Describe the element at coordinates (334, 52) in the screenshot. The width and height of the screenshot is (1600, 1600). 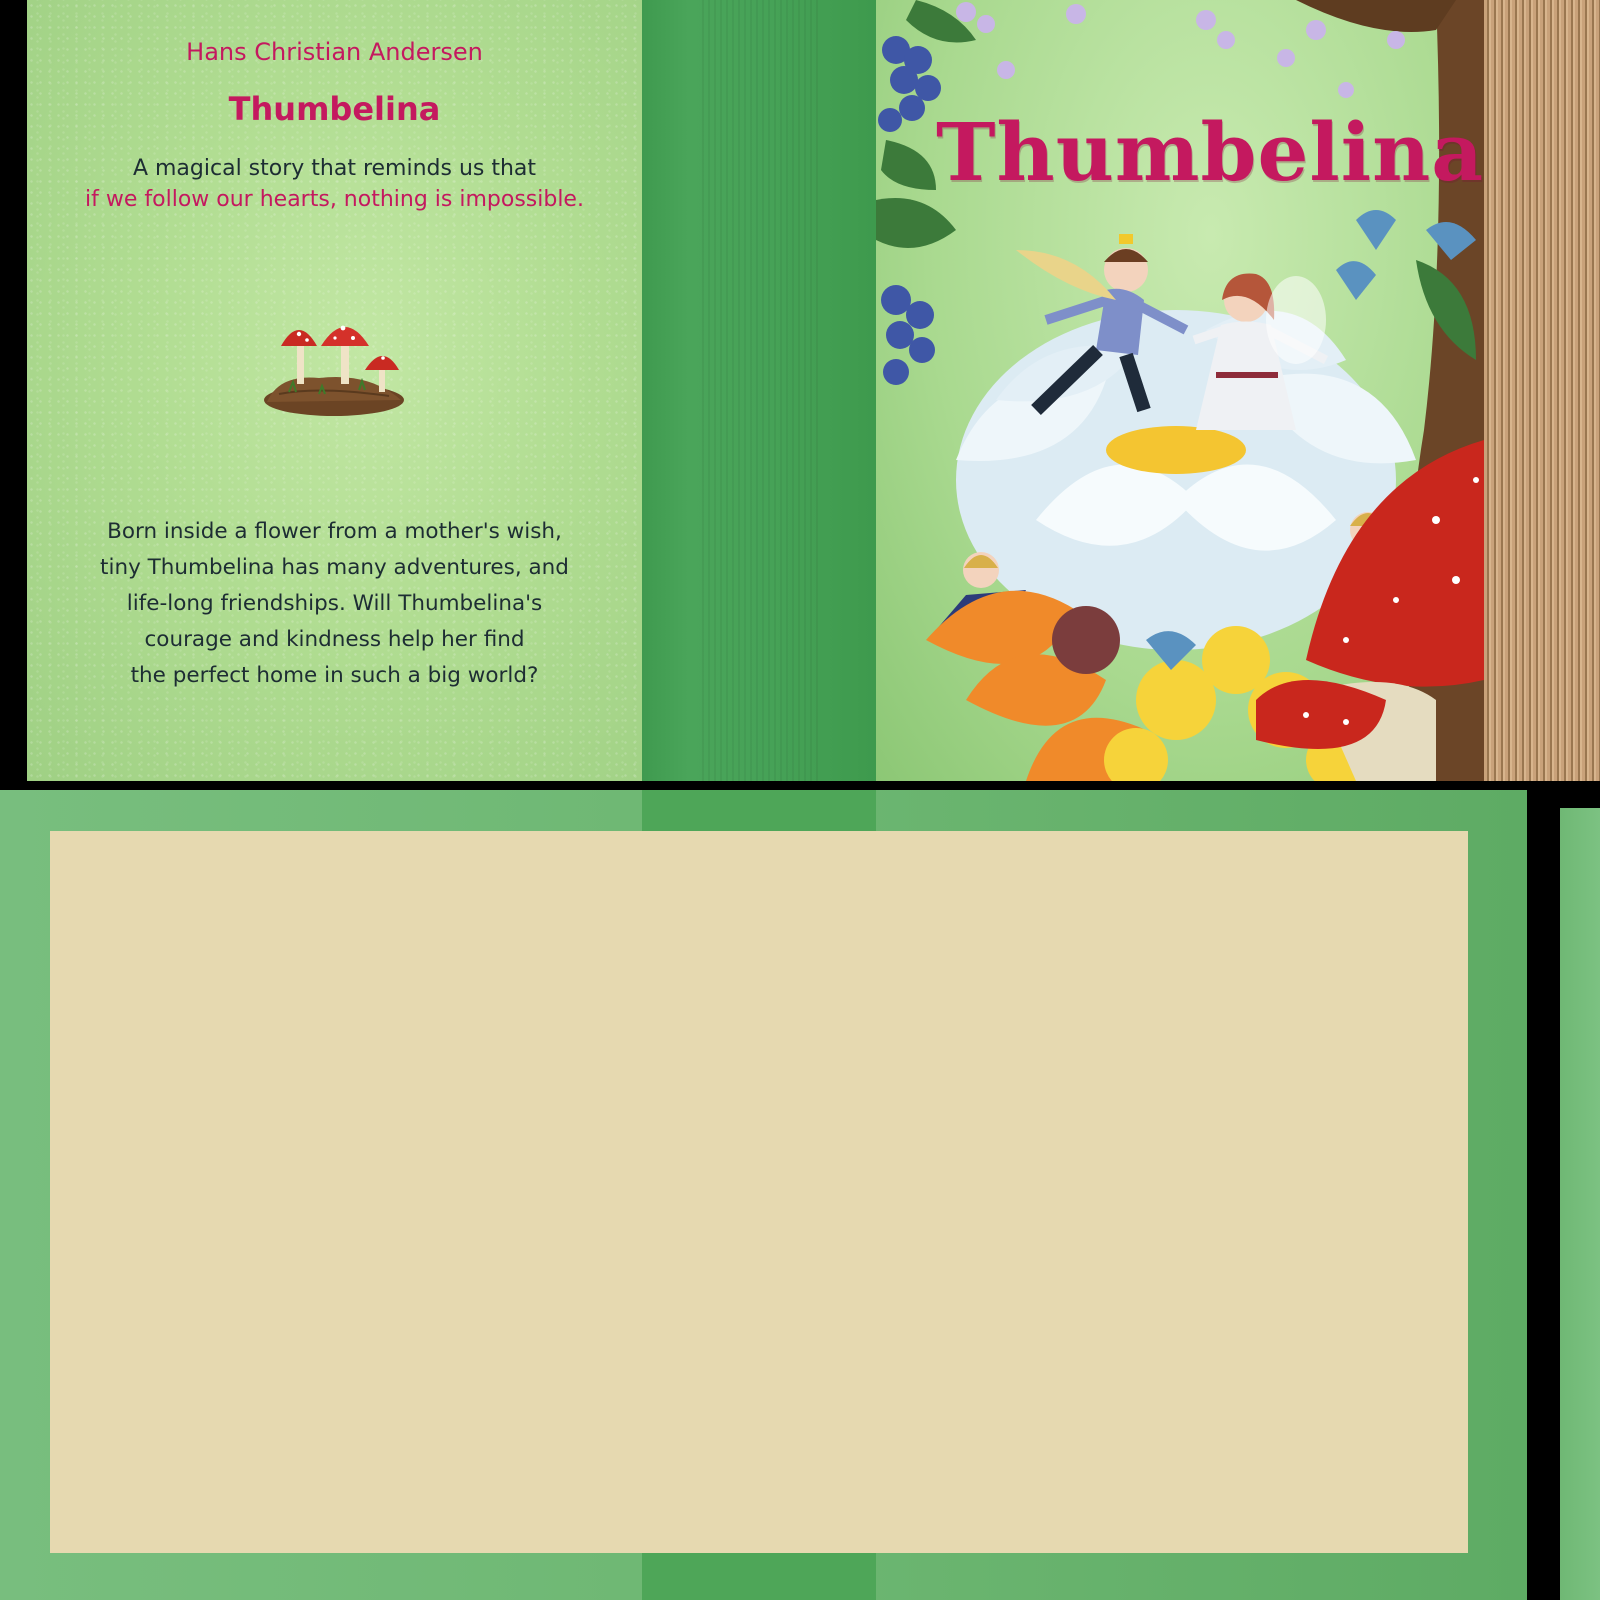
I see `author-name: Hans Christian Andersen` at that location.